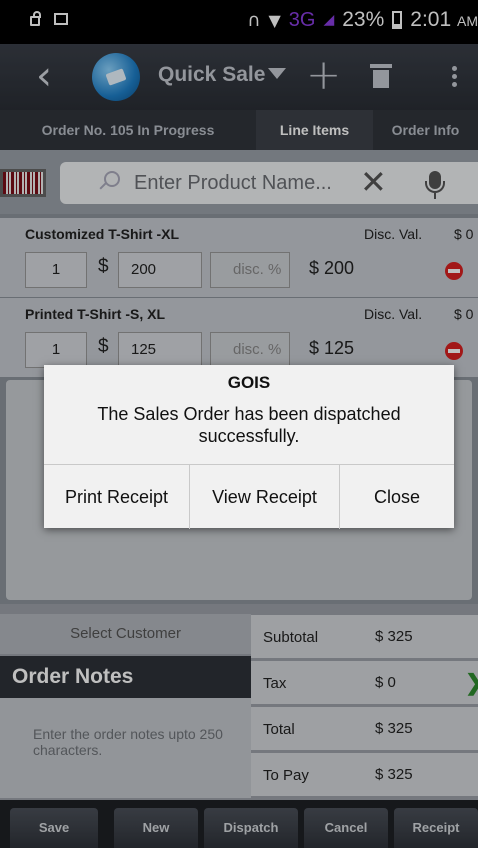  I want to click on dialog-buttons: Print Receipt View Receipt Close, so click(249, 496).